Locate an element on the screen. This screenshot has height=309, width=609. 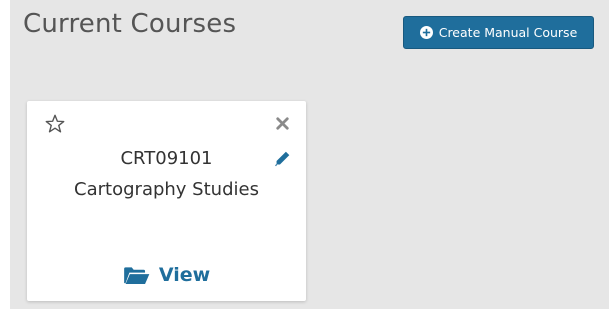
page-title: Current Courses is located at coordinates (130, 24).